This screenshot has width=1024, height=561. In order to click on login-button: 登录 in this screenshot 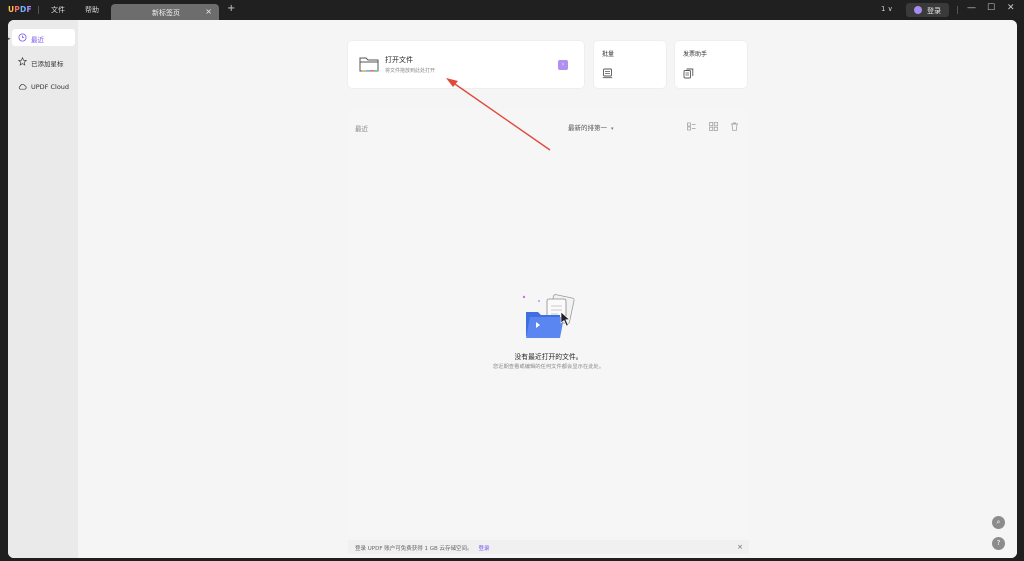, I will do `click(927, 10)`.